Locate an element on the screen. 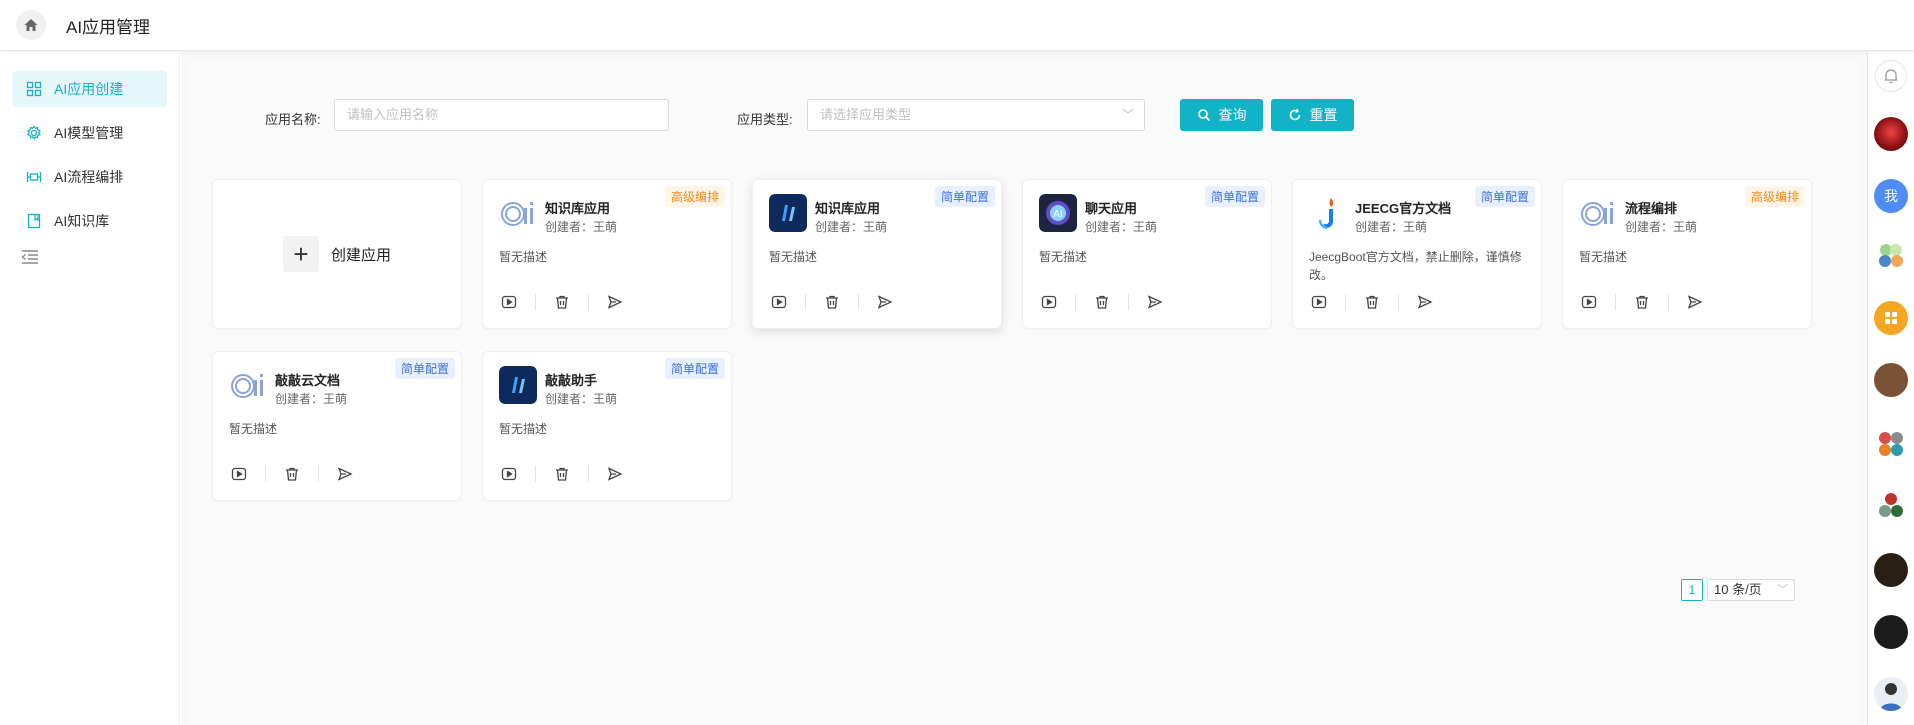 The image size is (1914, 725). app-card: 知识库应用 创建者：王萌 高级编排 暂无描述 is located at coordinates (607, 254).